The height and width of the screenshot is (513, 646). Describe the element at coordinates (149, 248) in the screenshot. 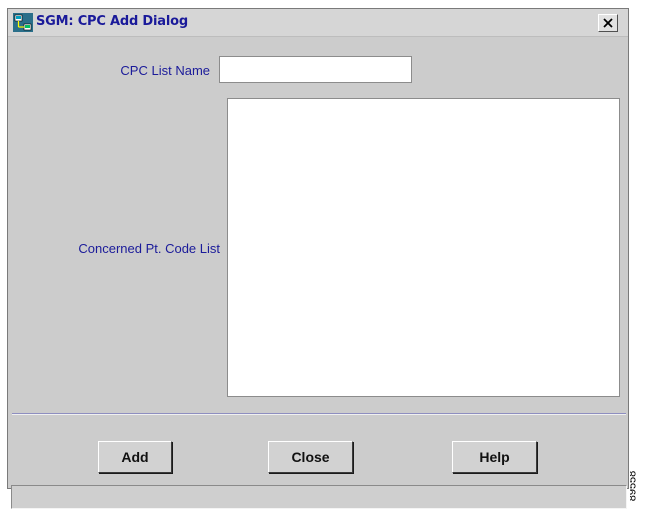

I see `concerned-pt-code-list-label: Concerned Pt. Code List` at that location.